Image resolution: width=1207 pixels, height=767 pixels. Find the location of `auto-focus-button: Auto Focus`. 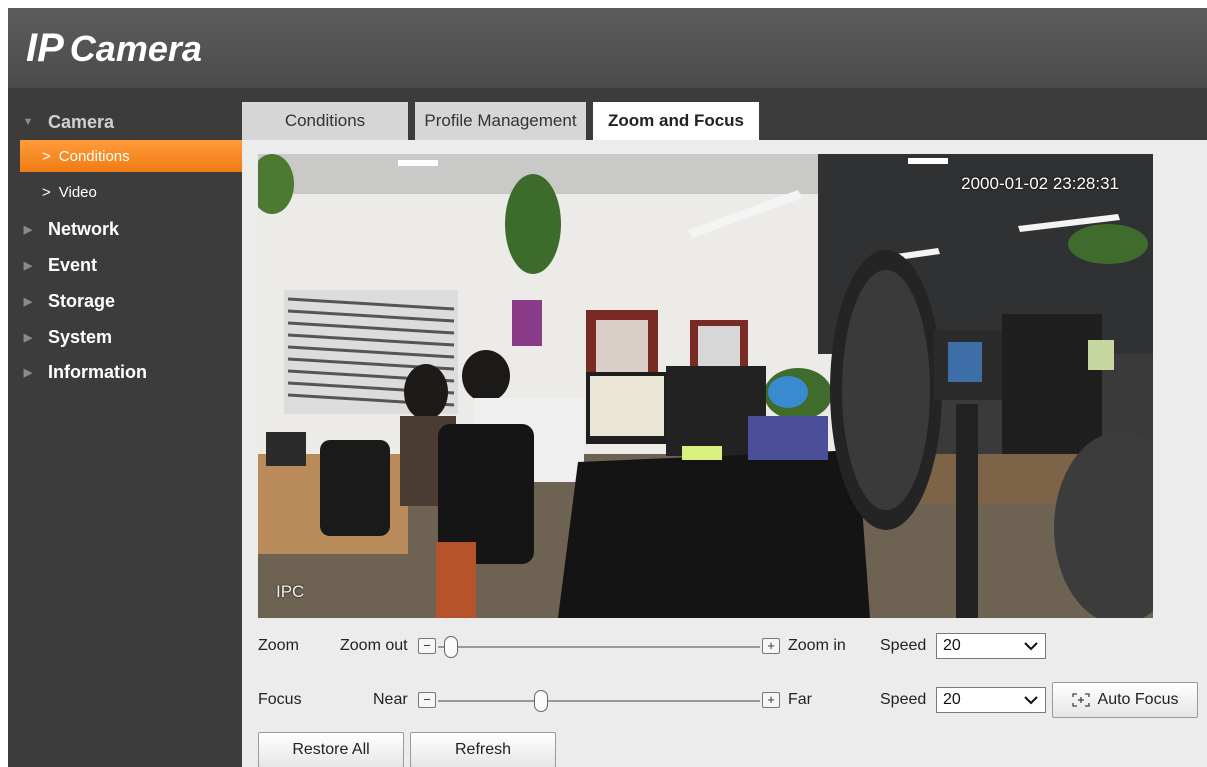

auto-focus-button: Auto Focus is located at coordinates (1125, 700).